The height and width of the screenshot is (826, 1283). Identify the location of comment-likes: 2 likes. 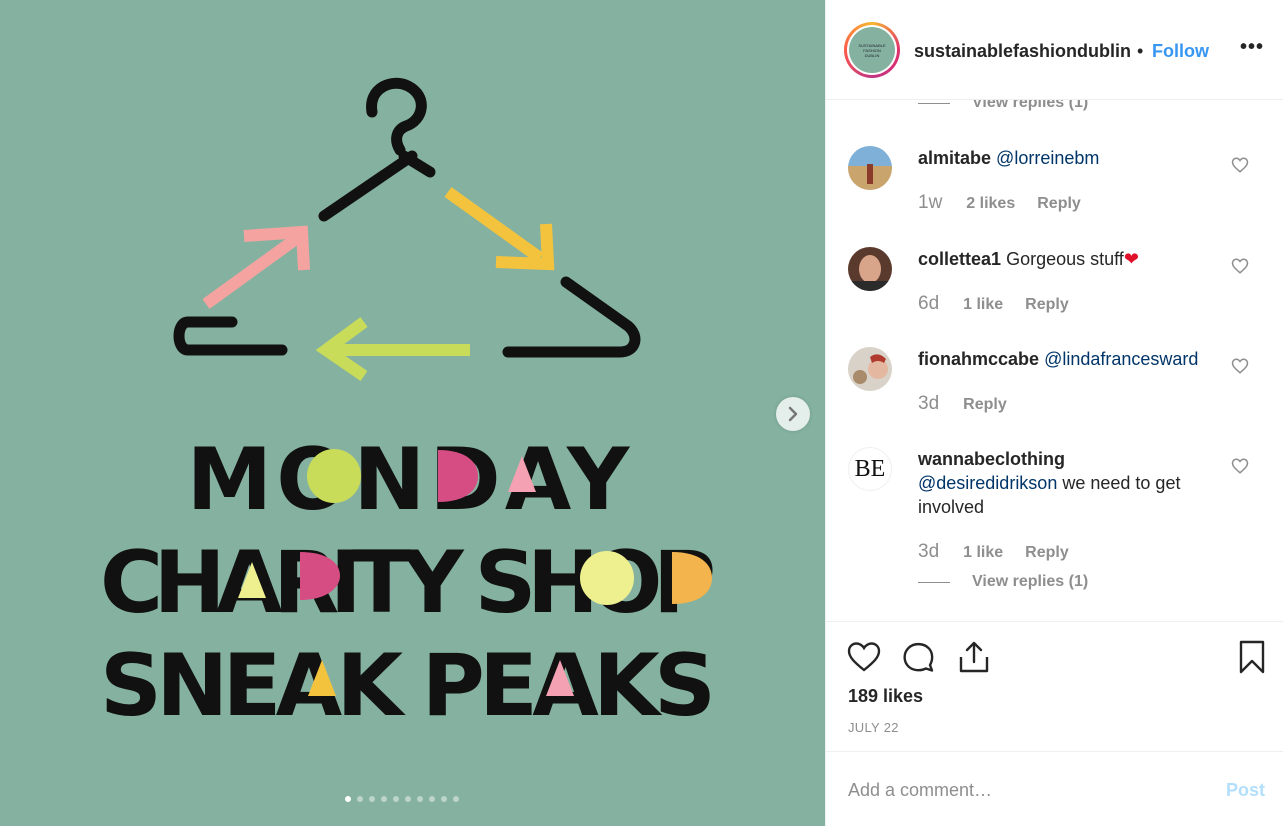
(990, 204).